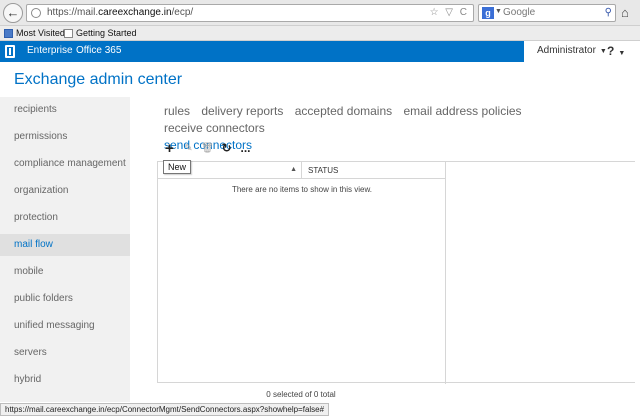 Image resolution: width=640 pixels, height=416 pixels. What do you see at coordinates (98, 79) in the screenshot?
I see `page-title: Exchange admin center` at bounding box center [98, 79].